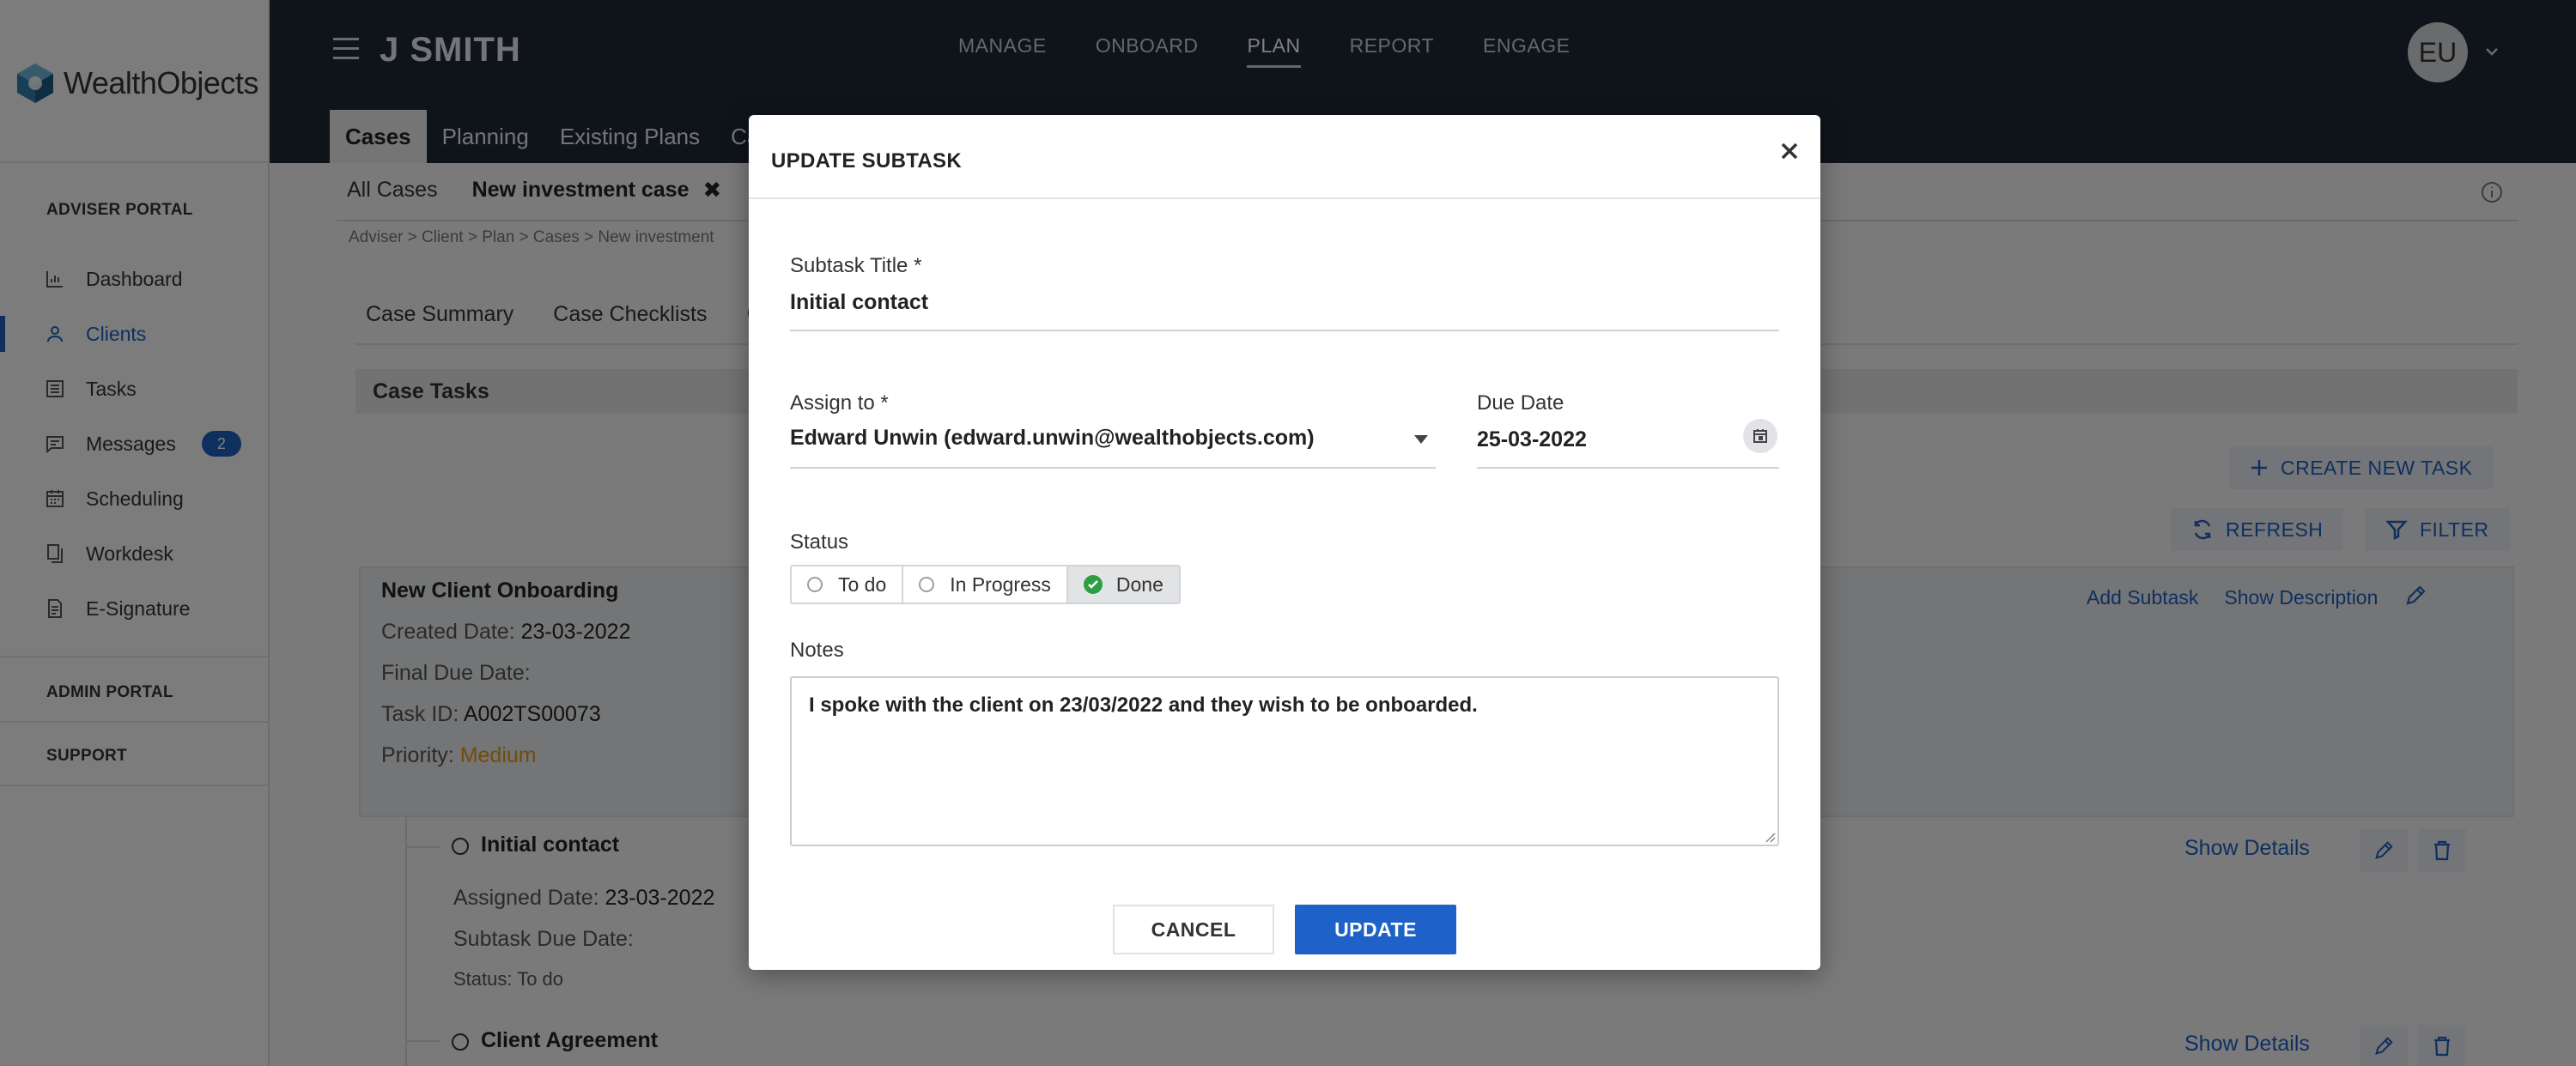 This screenshot has width=2576, height=1066. I want to click on status-option-to-do: To do, so click(848, 584).